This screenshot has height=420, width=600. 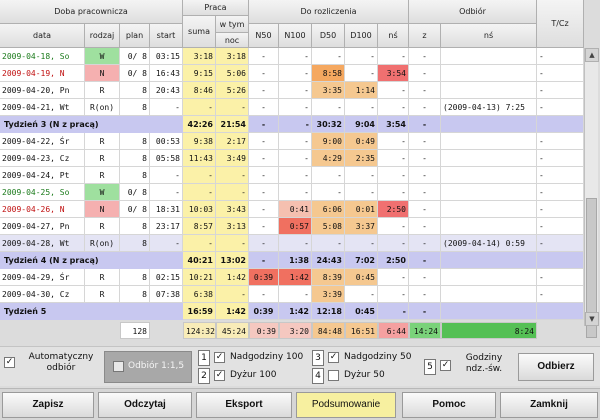 I want to click on priority-box-3: 3, so click(x=318, y=358).